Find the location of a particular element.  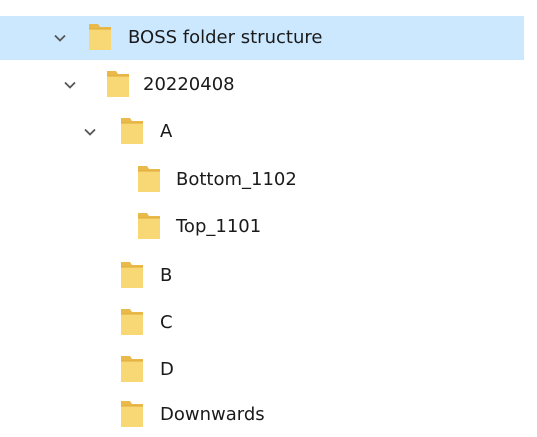

tree-item-c: C is located at coordinates (268, 323).